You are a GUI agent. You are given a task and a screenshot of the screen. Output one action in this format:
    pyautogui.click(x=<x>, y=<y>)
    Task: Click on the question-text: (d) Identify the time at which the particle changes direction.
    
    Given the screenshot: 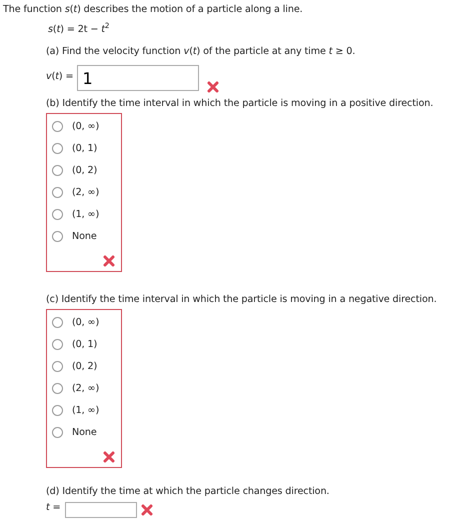 What is the action you would take?
    pyautogui.click(x=188, y=492)
    